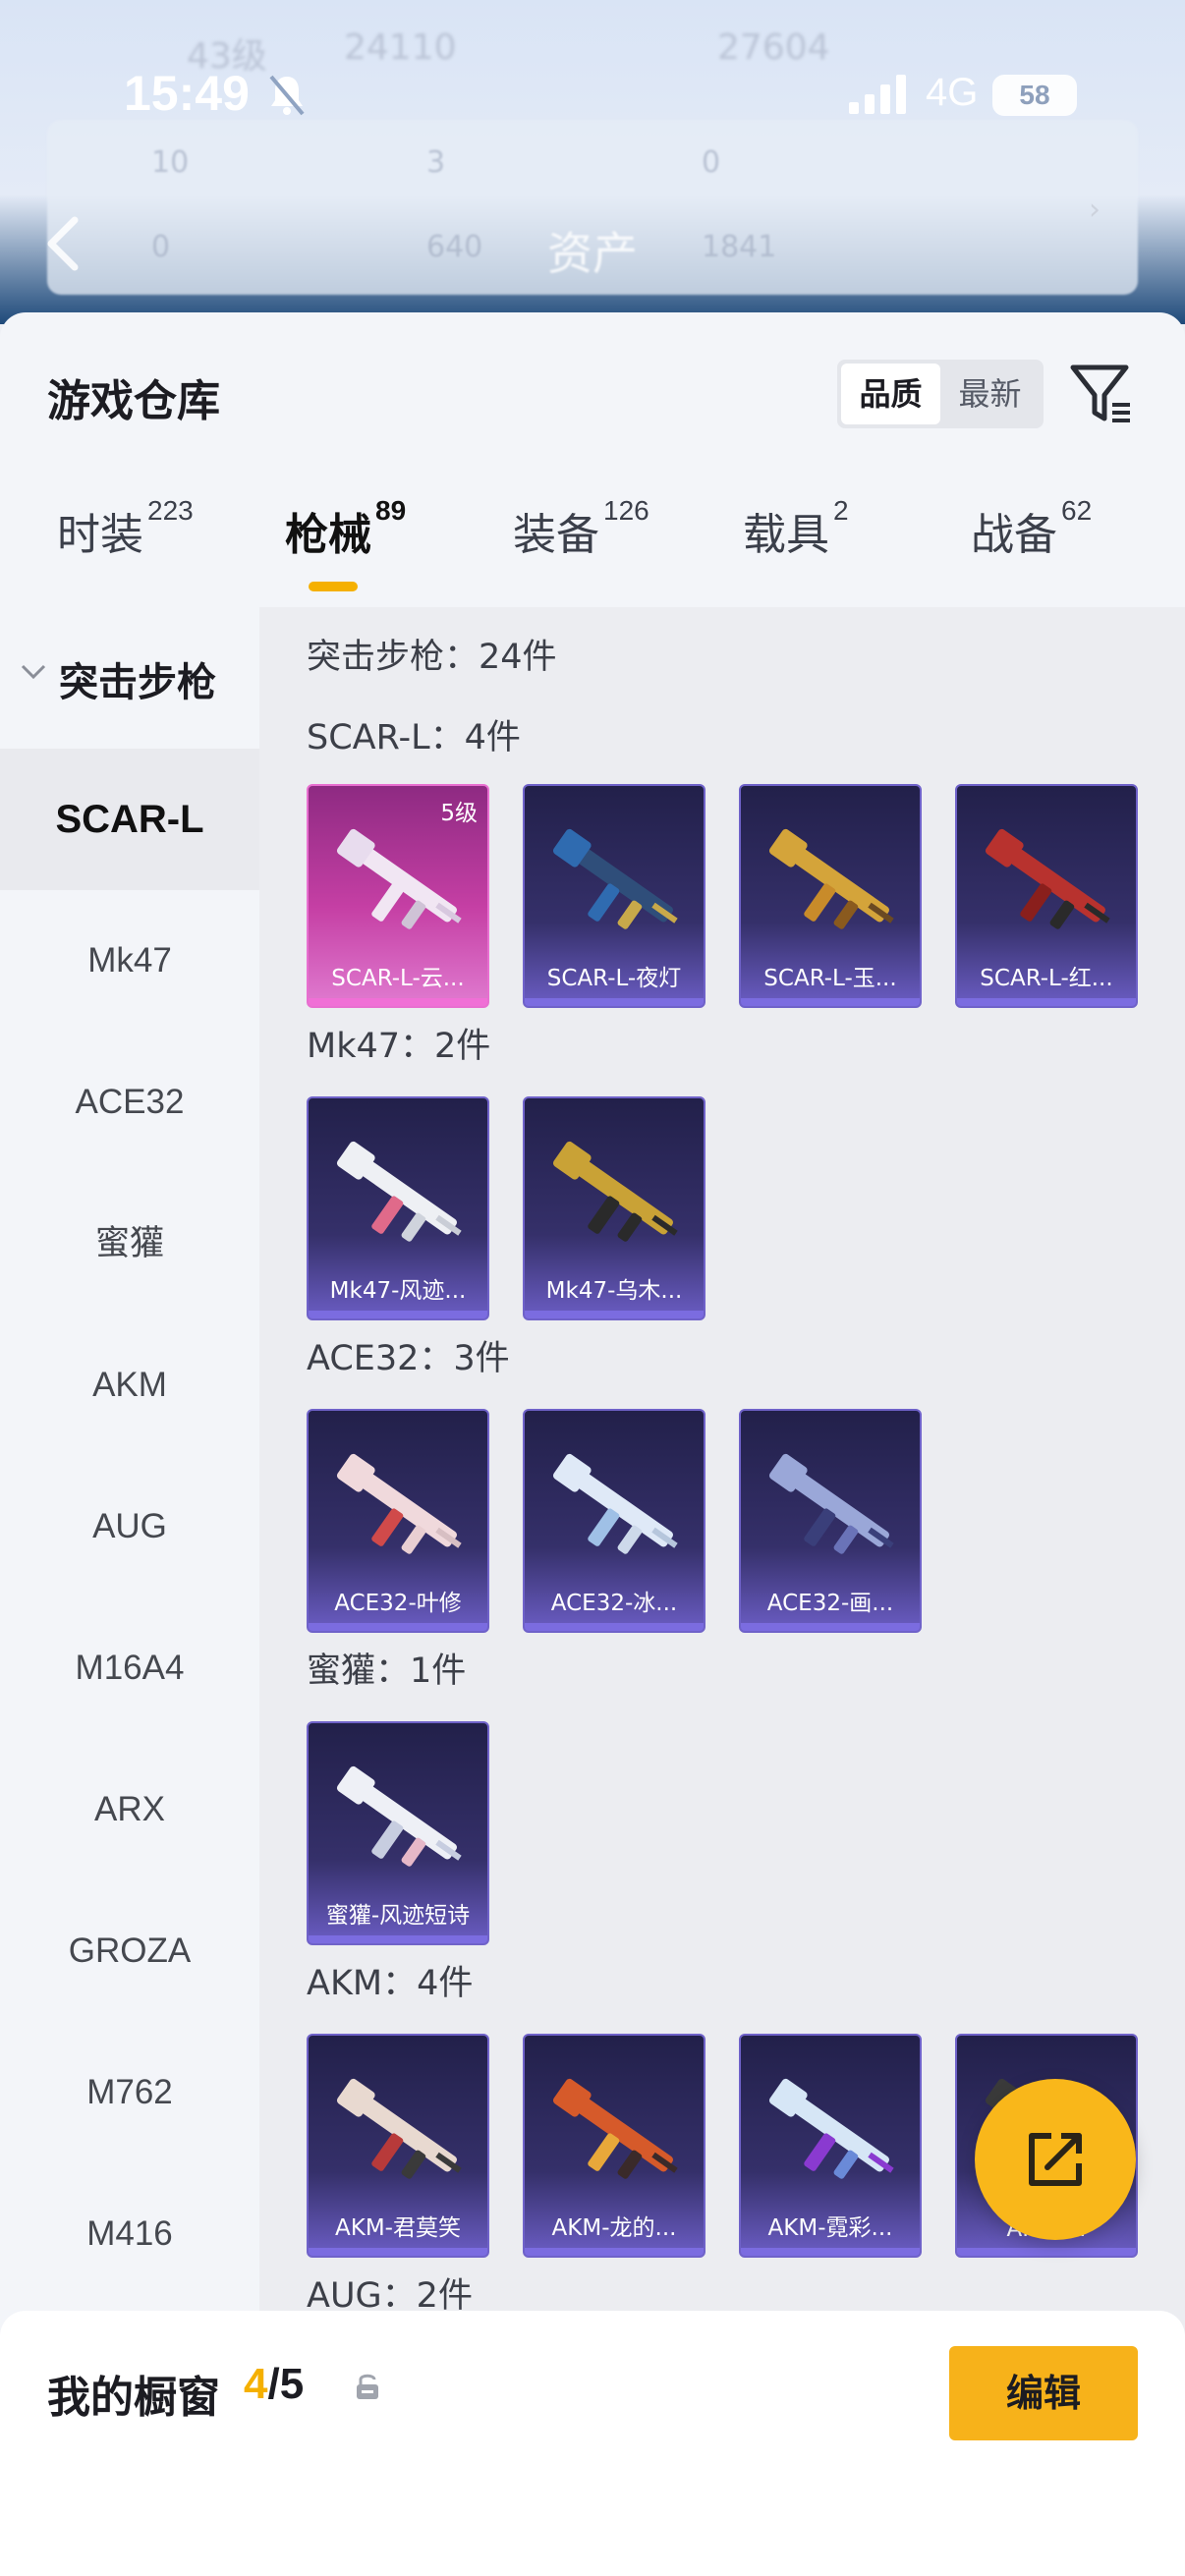  I want to click on weapon-name: SCAR-L-夜灯, so click(614, 978).